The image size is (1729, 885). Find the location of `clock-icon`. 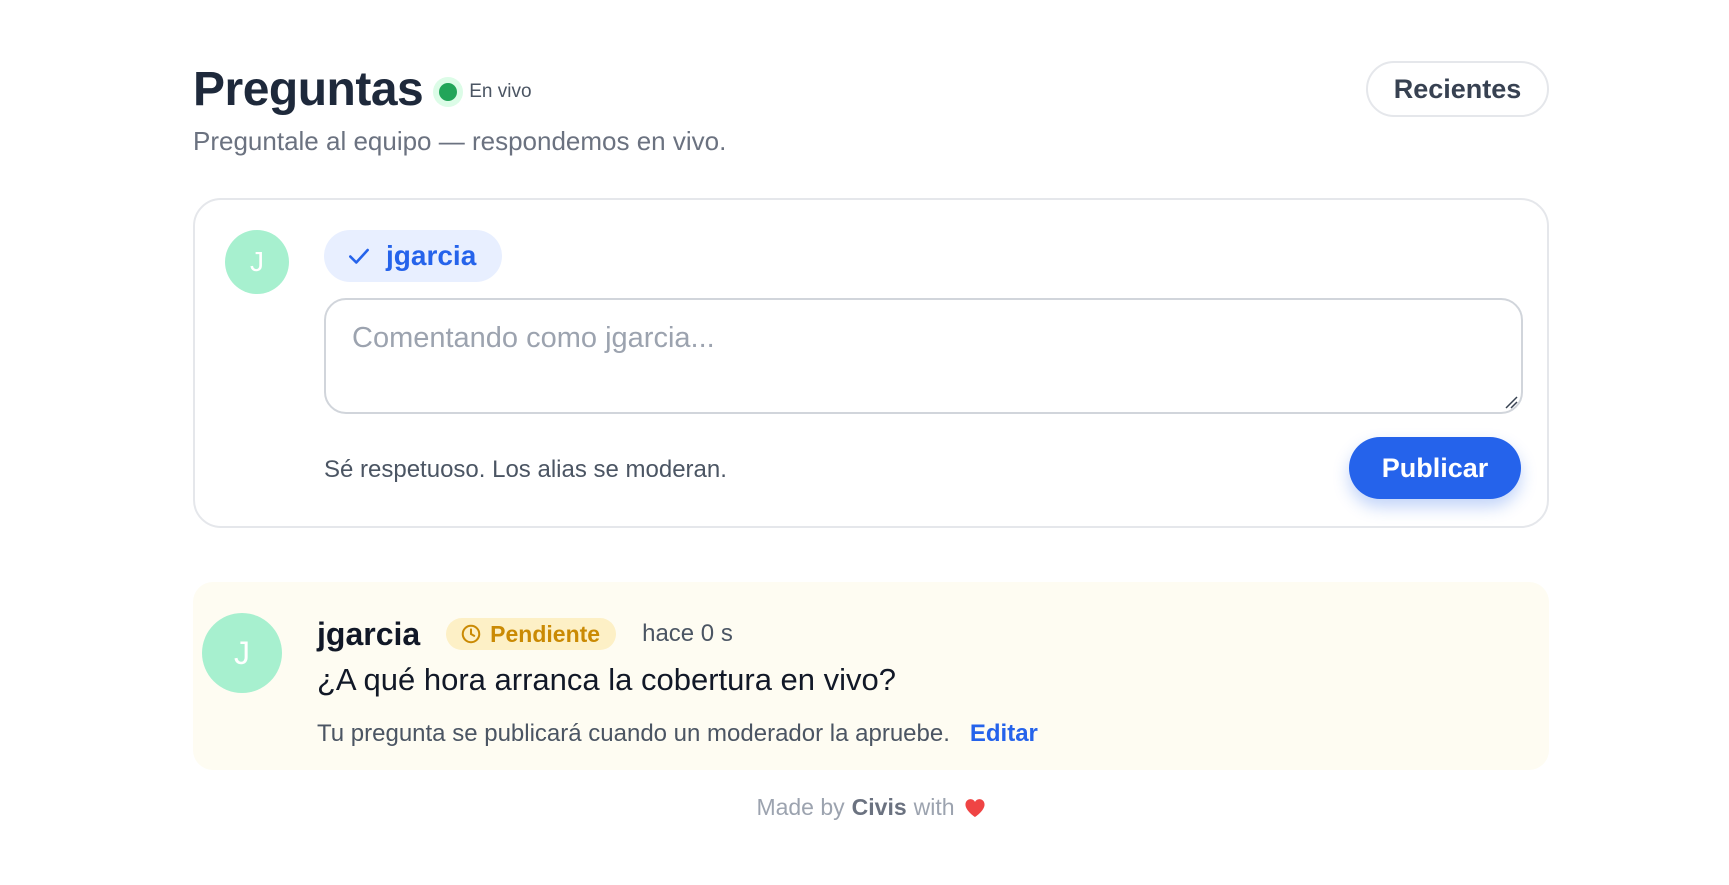

clock-icon is located at coordinates (471, 634).